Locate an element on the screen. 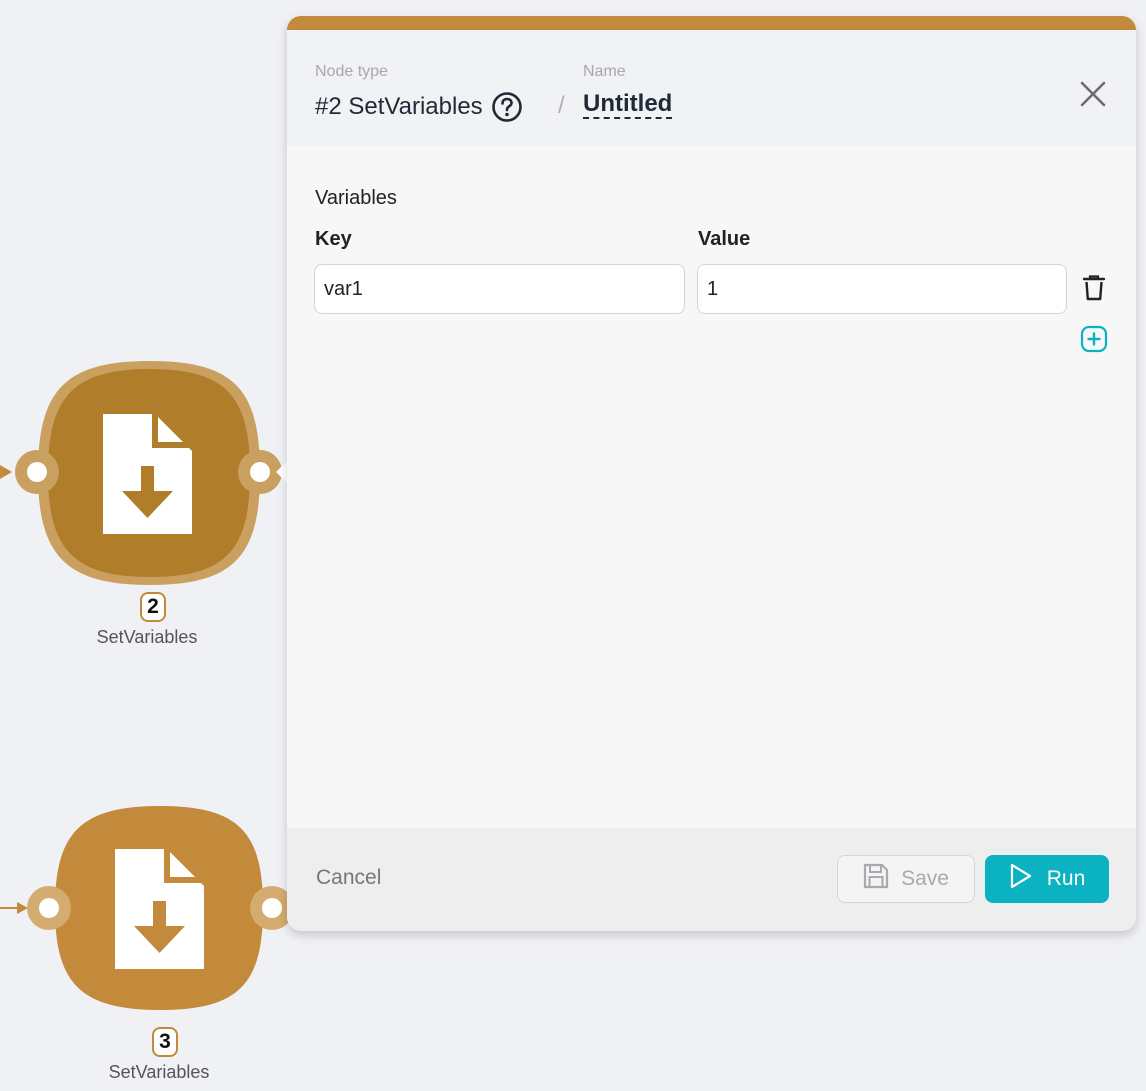 The height and width of the screenshot is (1091, 1146). node-type-value: #2 SetVariables is located at coordinates (419, 107).